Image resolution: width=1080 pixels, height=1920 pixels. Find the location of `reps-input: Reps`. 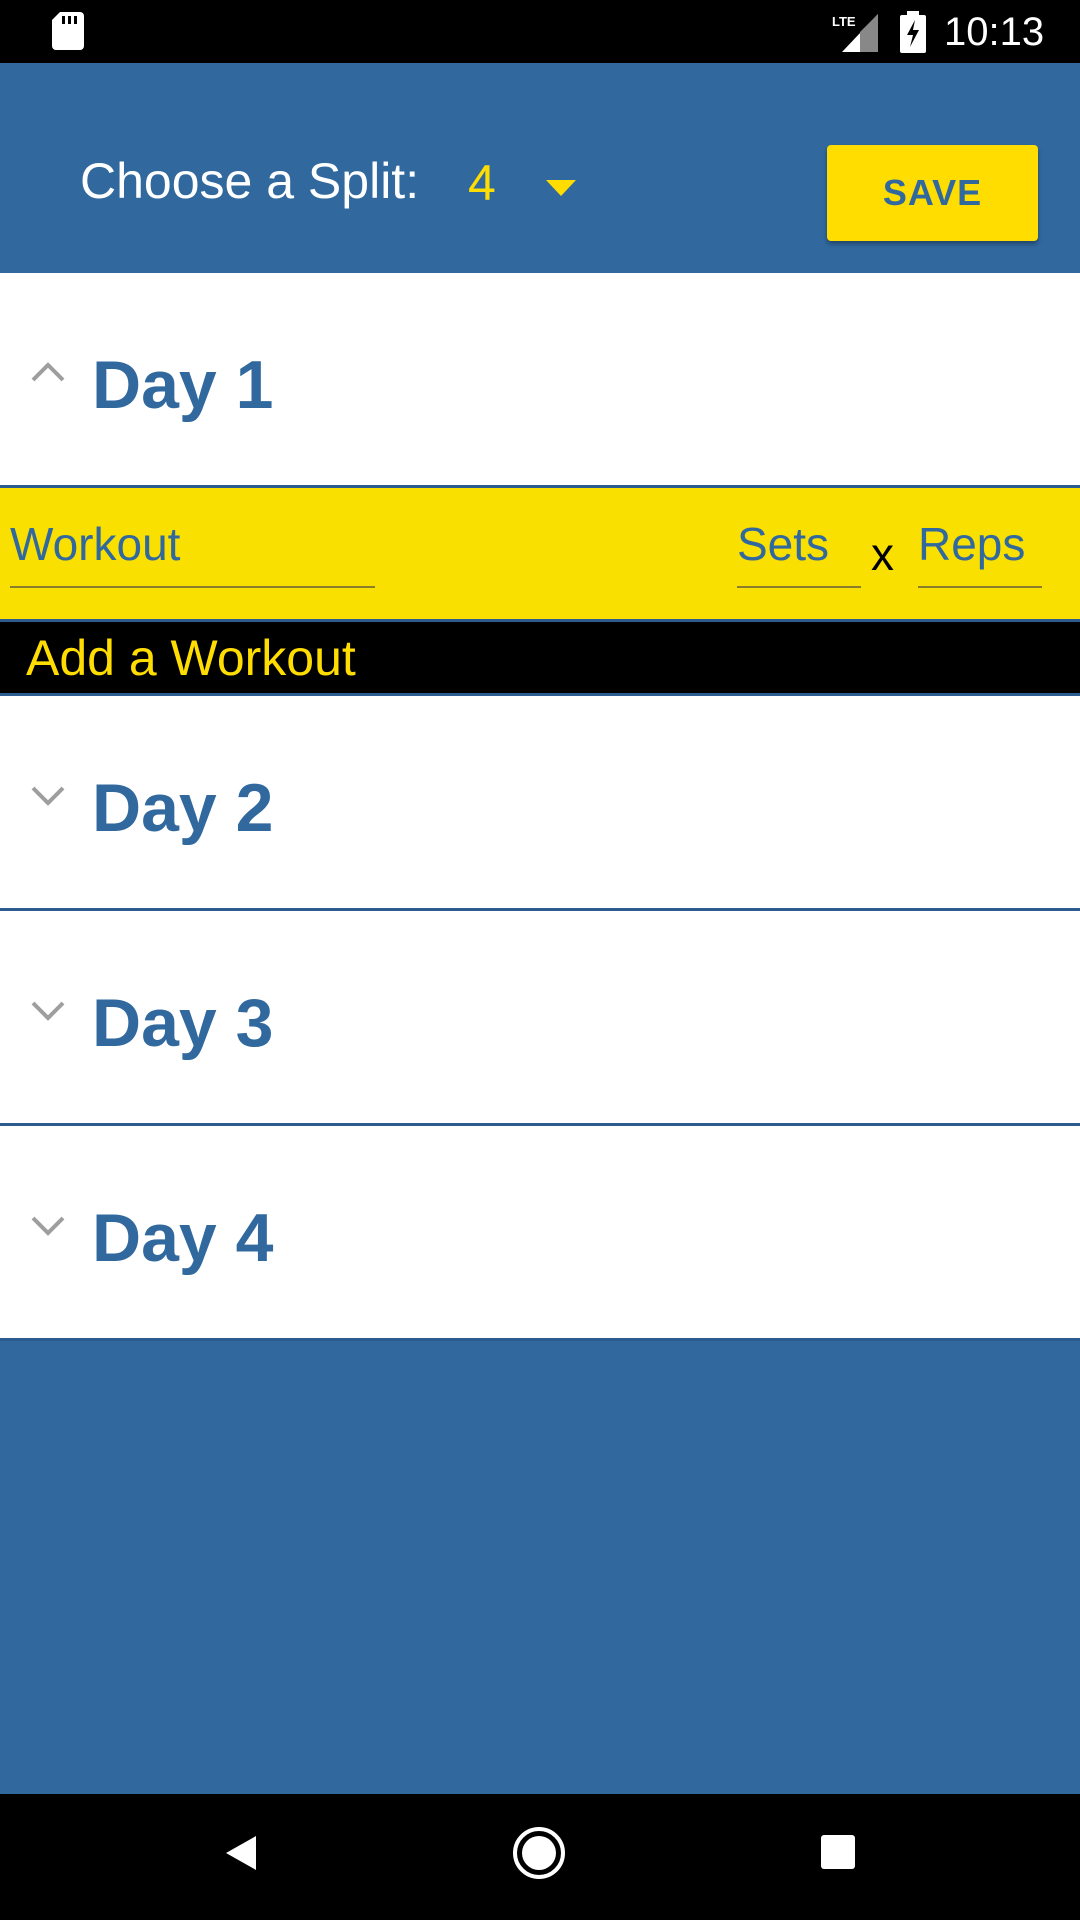

reps-input: Reps is located at coordinates (980, 552).